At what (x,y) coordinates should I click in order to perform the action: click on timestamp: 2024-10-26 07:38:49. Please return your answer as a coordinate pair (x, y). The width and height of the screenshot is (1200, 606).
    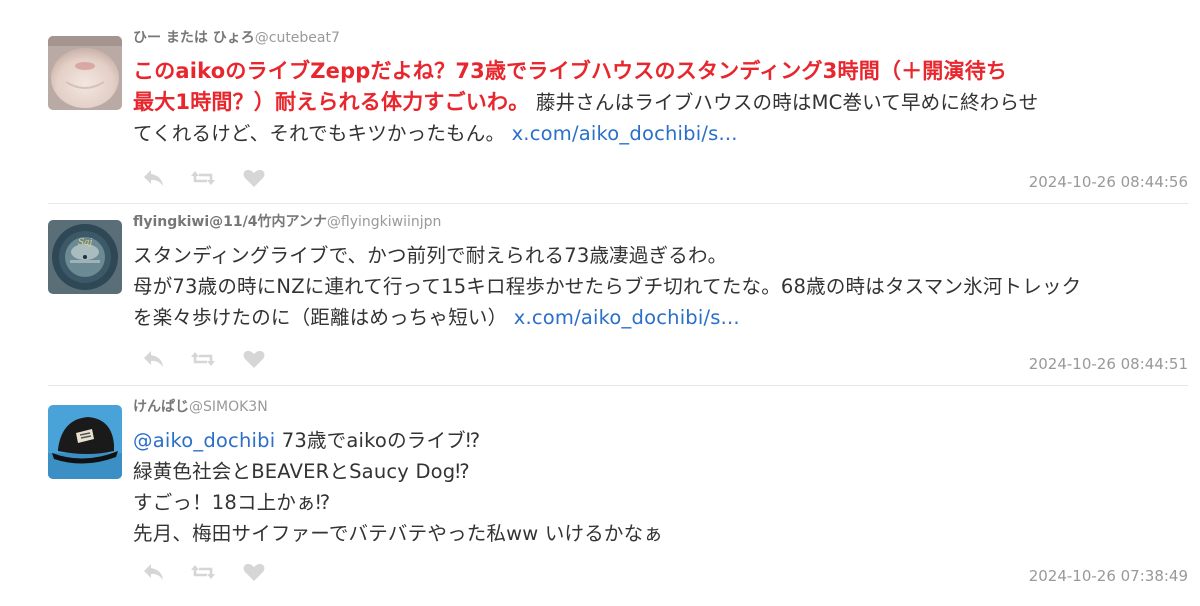
    Looking at the image, I should click on (1108, 576).